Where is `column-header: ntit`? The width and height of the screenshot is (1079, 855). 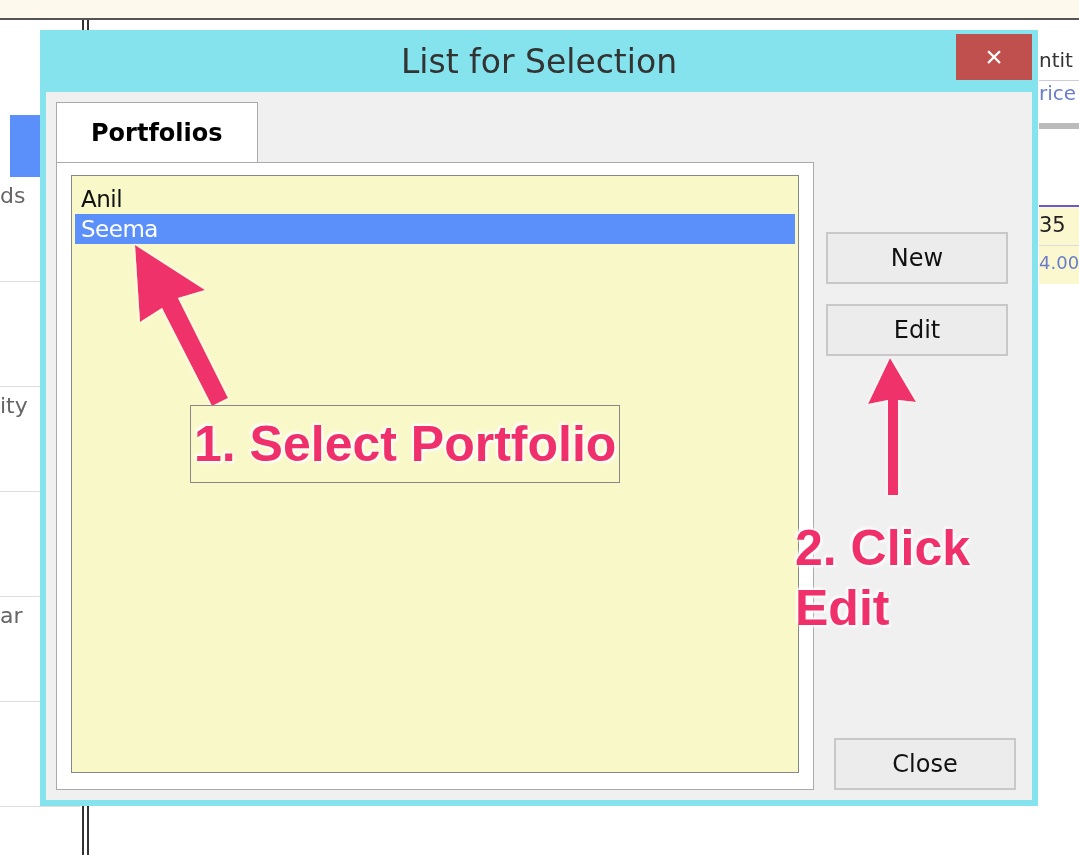 column-header: ntit is located at coordinates (1056, 61).